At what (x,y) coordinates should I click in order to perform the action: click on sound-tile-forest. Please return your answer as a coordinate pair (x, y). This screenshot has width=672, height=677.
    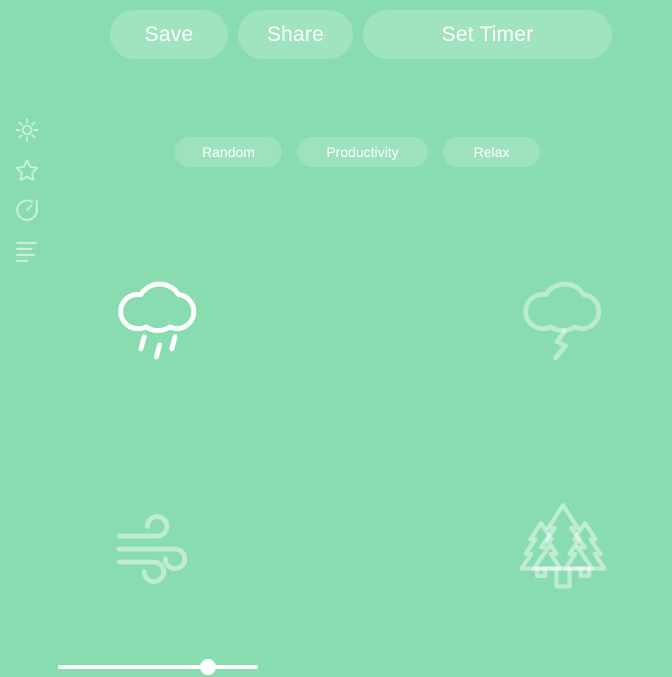
    Looking at the image, I should click on (563, 545).